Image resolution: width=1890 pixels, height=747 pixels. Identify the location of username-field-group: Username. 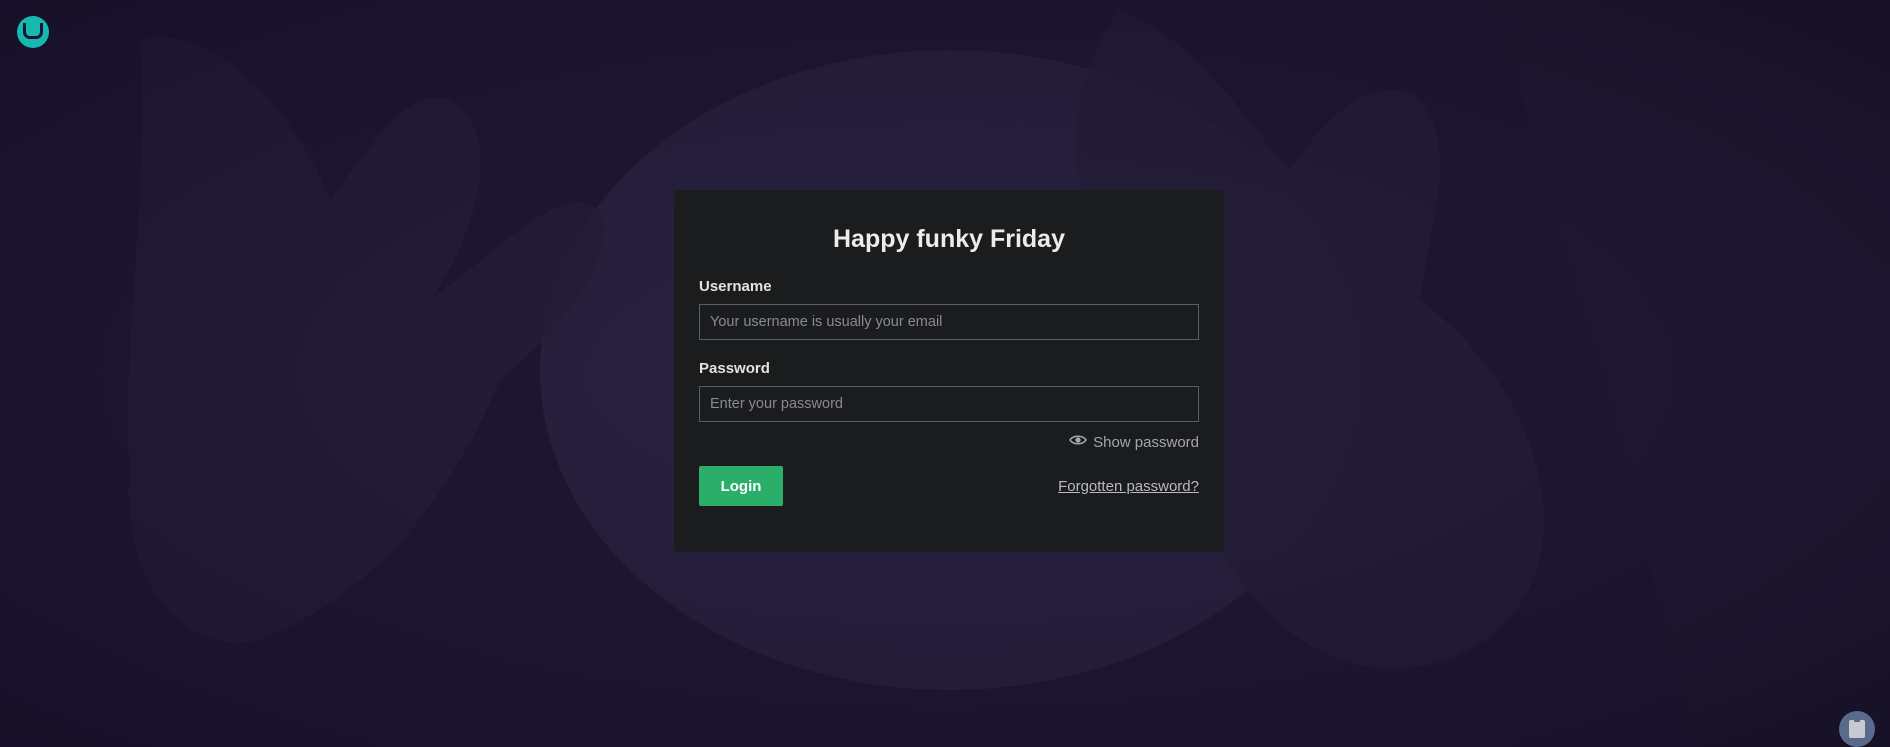
(949, 309).